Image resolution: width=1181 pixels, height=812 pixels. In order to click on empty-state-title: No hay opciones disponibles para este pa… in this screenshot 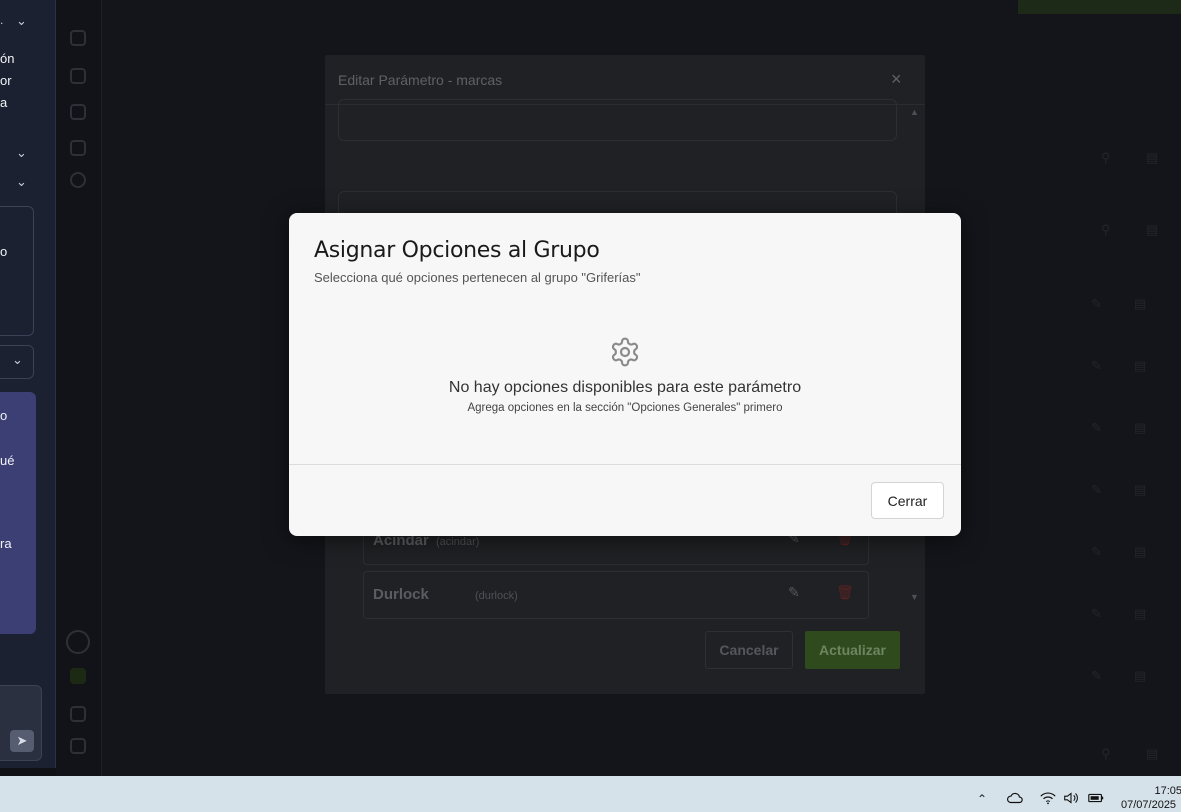, I will do `click(625, 387)`.